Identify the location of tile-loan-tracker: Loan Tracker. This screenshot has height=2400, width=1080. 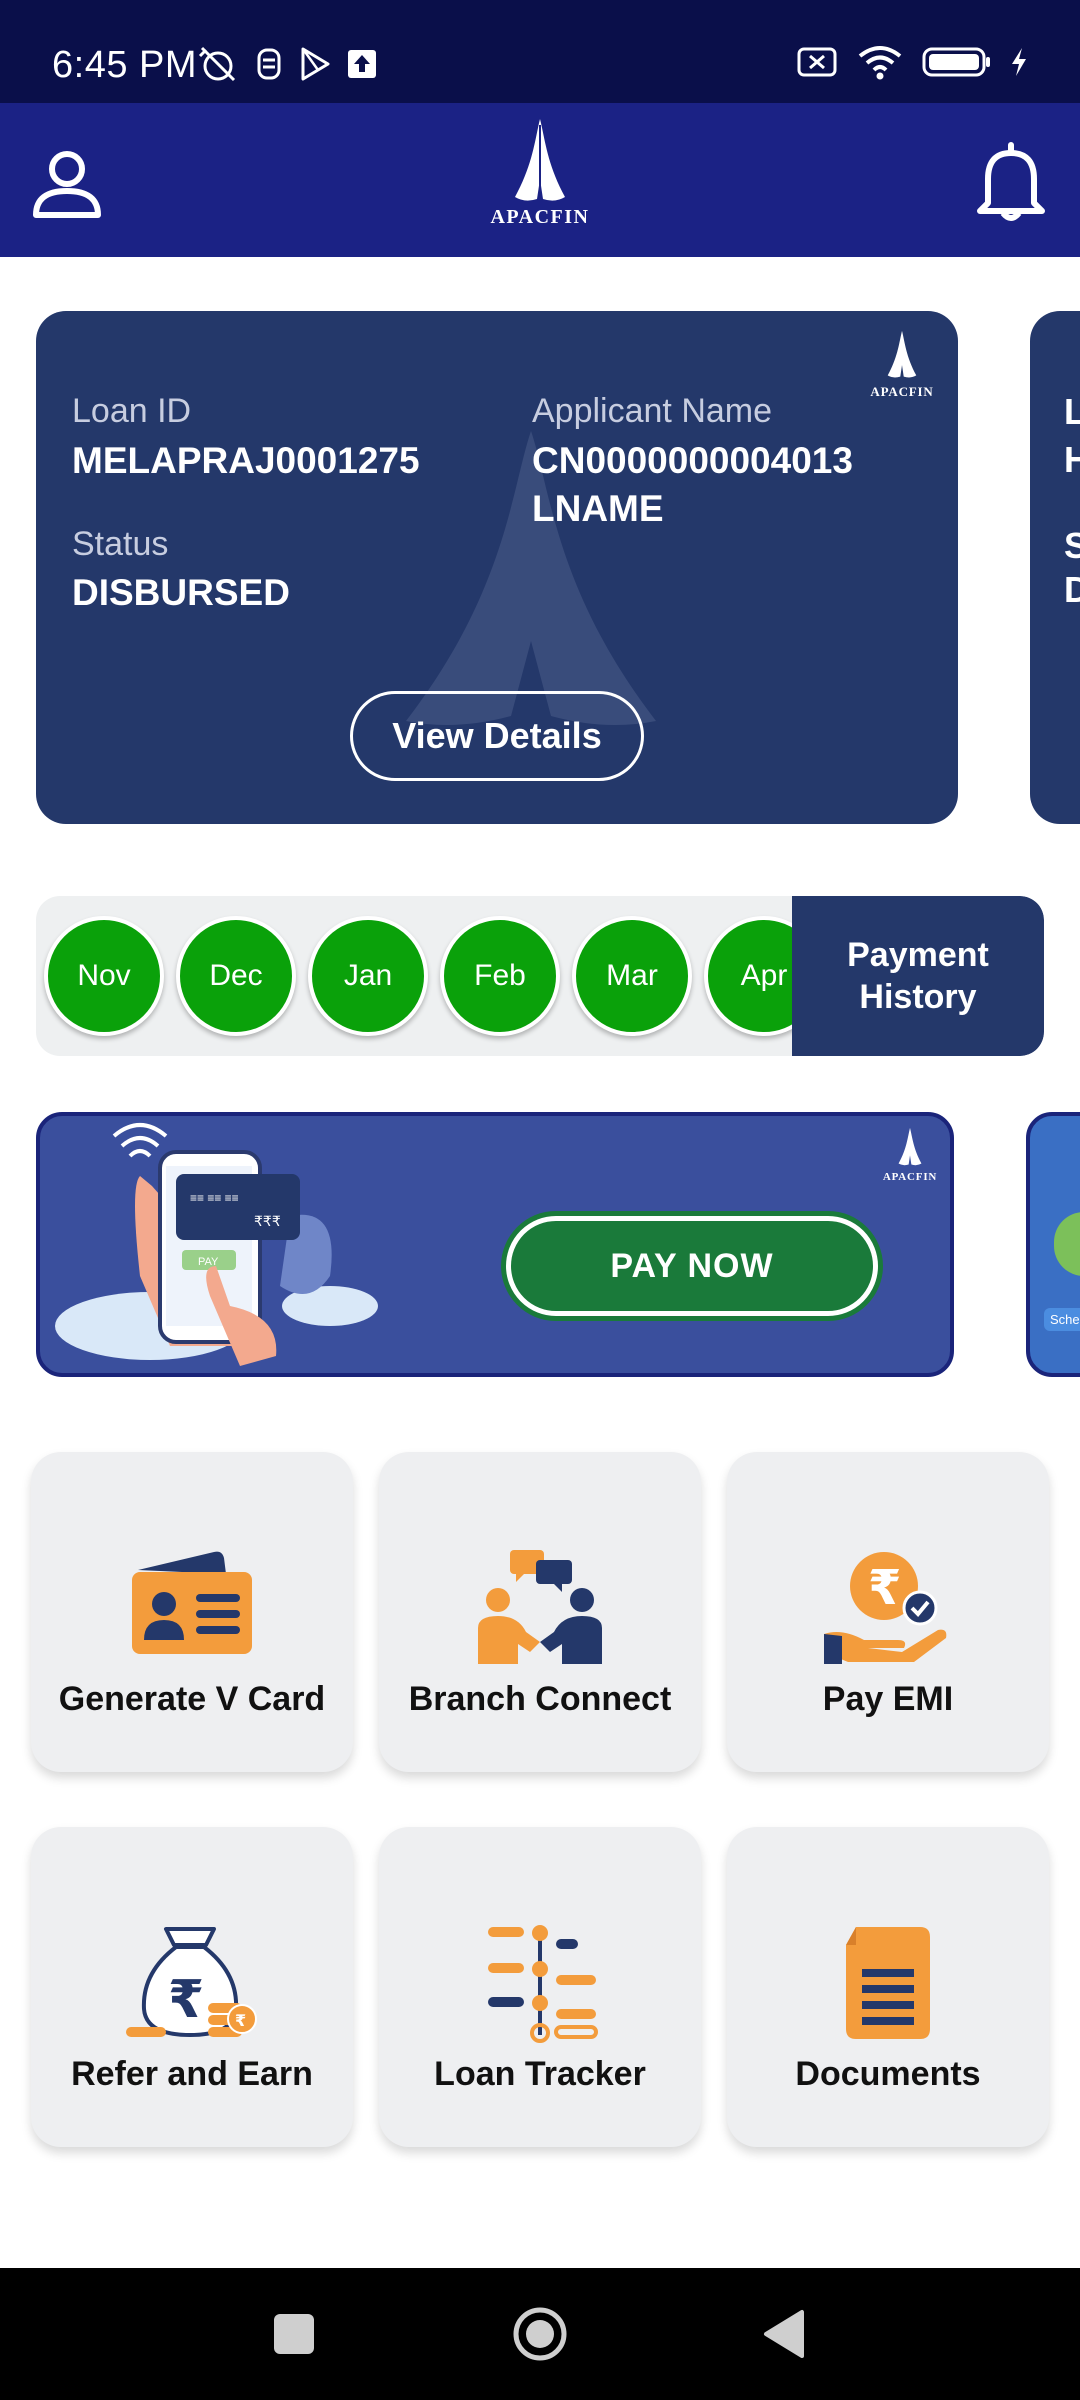
(540, 1987).